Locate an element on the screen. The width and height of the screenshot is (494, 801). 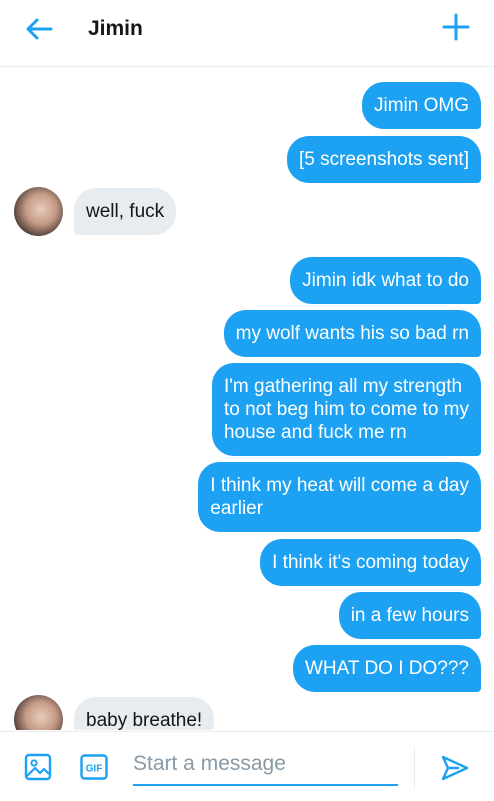
message-bubble-sent: [5 screenshots sent] is located at coordinates (383, 159).